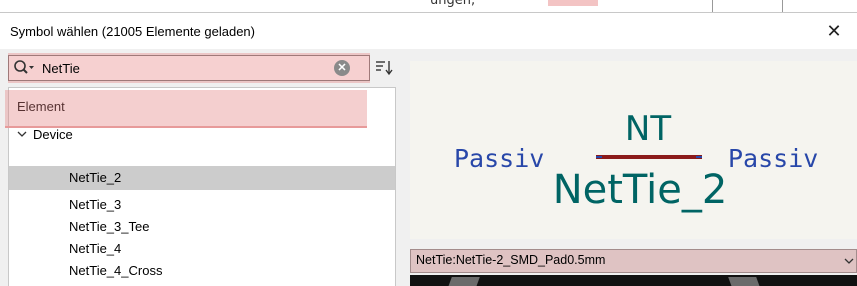 This screenshot has width=857, height=286. What do you see at coordinates (202, 227) in the screenshot?
I see `tree-item: NetTie_3_Tee` at bounding box center [202, 227].